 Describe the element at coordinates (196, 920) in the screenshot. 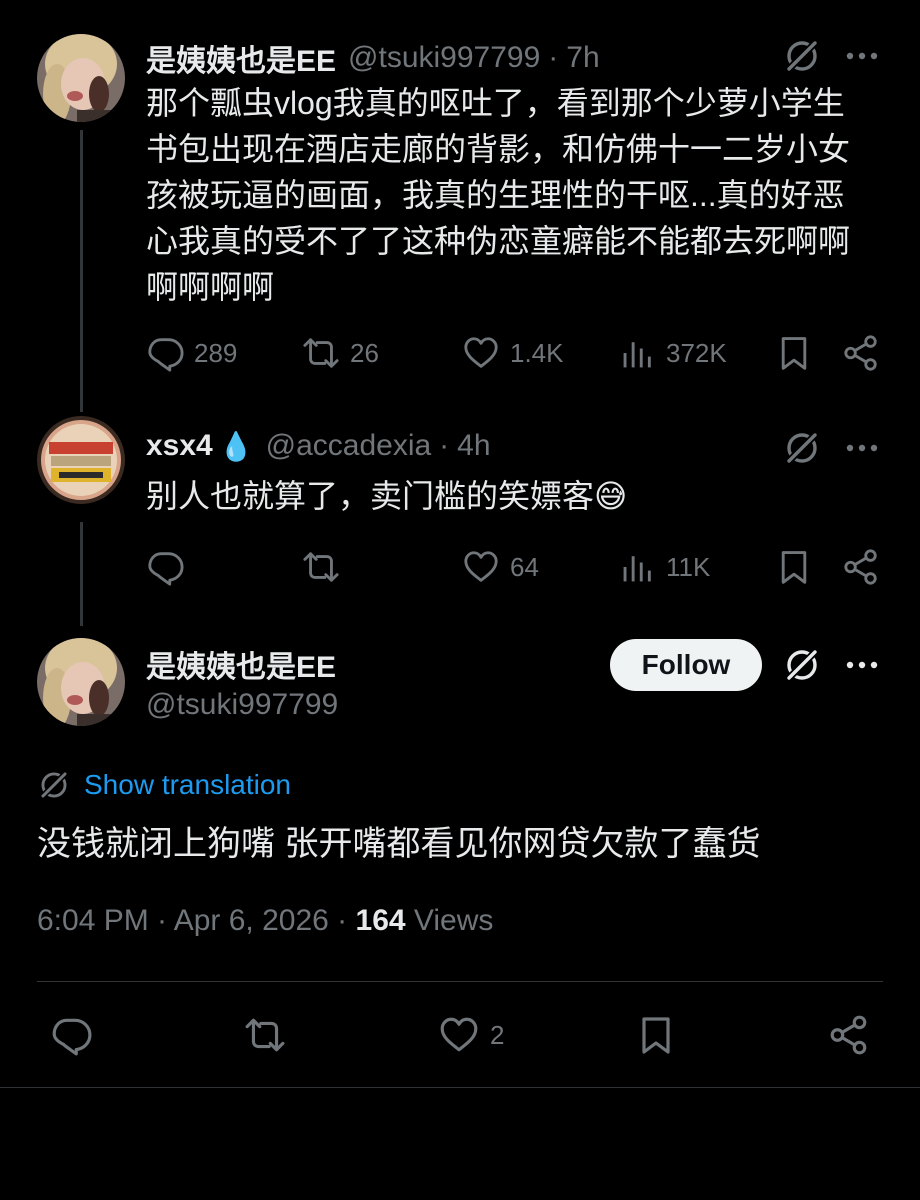

I see `timestamp: 6:04 PM · Apr 6, 2026 ·` at that location.